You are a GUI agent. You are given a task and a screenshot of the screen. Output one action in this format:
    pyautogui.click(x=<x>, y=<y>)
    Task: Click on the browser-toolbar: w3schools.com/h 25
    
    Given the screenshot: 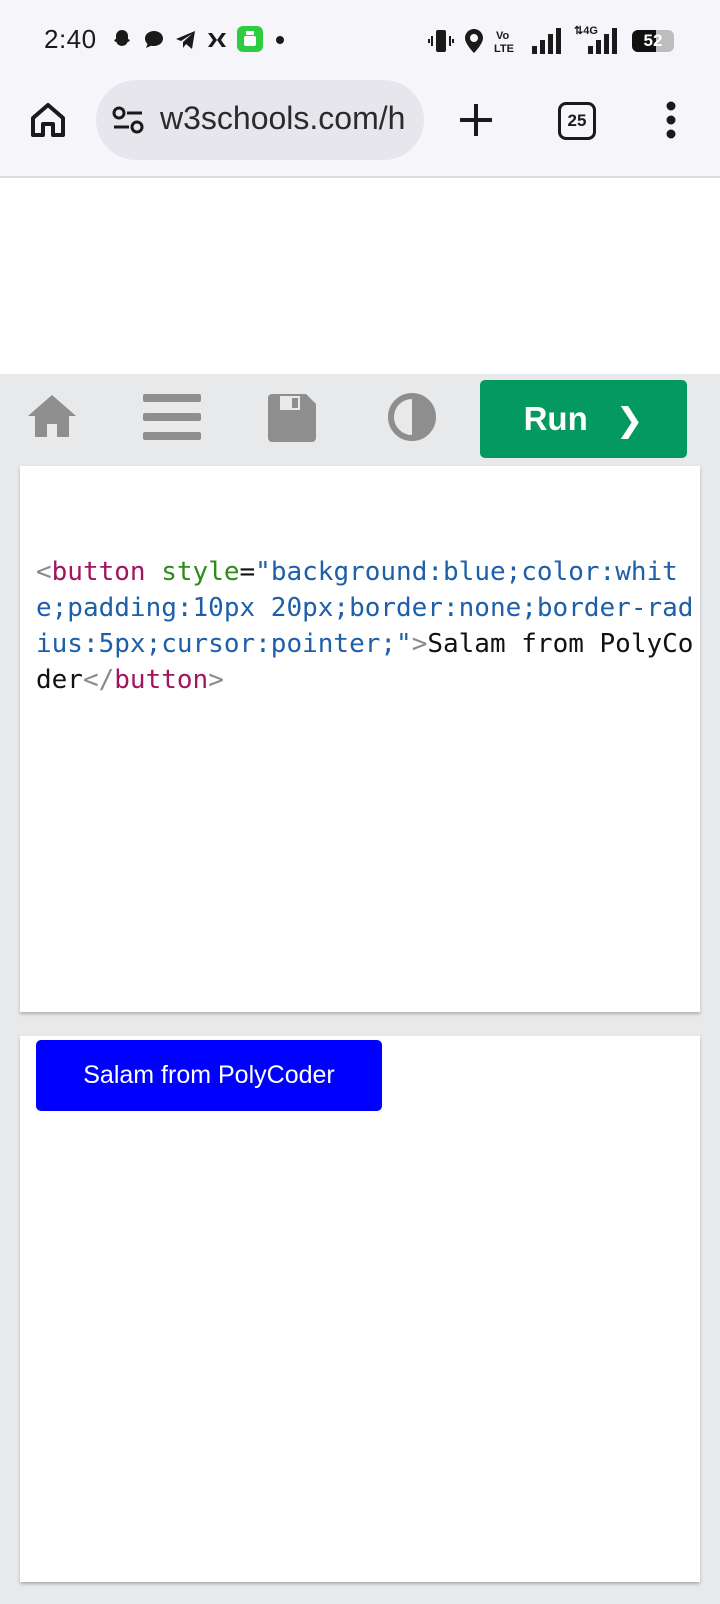 What is the action you would take?
    pyautogui.click(x=360, y=129)
    